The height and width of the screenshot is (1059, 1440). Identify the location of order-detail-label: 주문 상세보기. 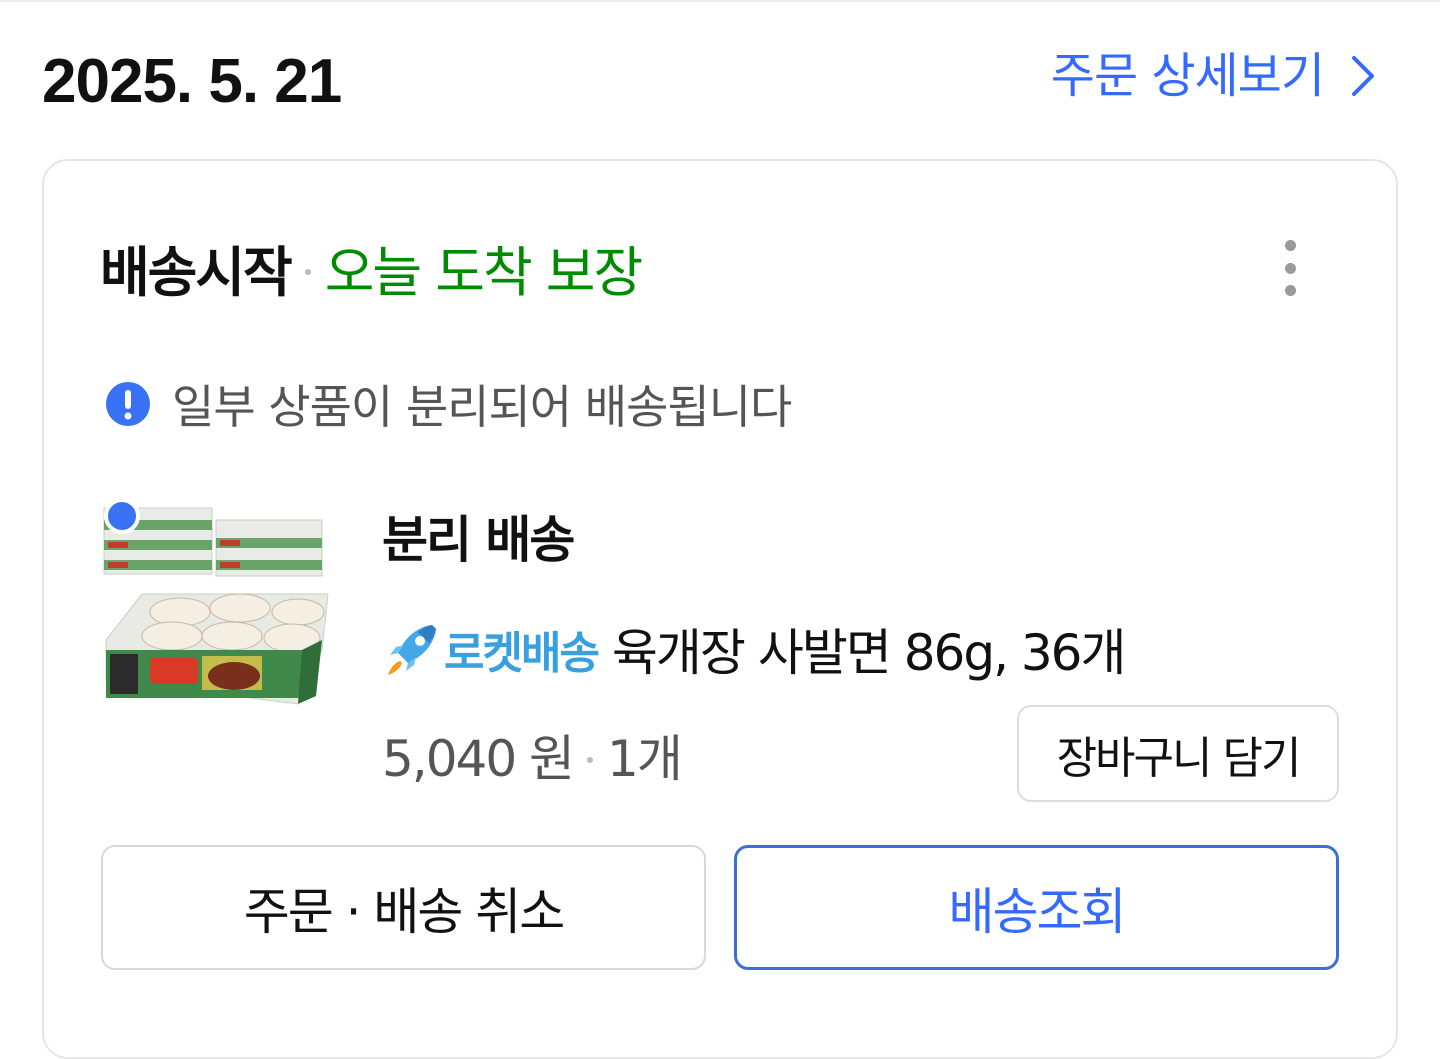
(1187, 76).